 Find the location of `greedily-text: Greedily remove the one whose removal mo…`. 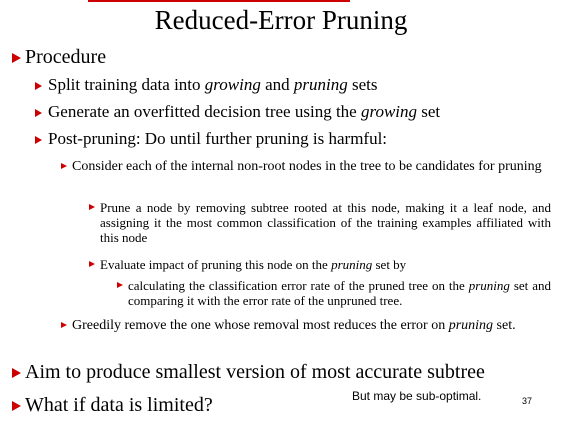

greedily-text: Greedily remove the one whose removal mo… is located at coordinates (294, 325).